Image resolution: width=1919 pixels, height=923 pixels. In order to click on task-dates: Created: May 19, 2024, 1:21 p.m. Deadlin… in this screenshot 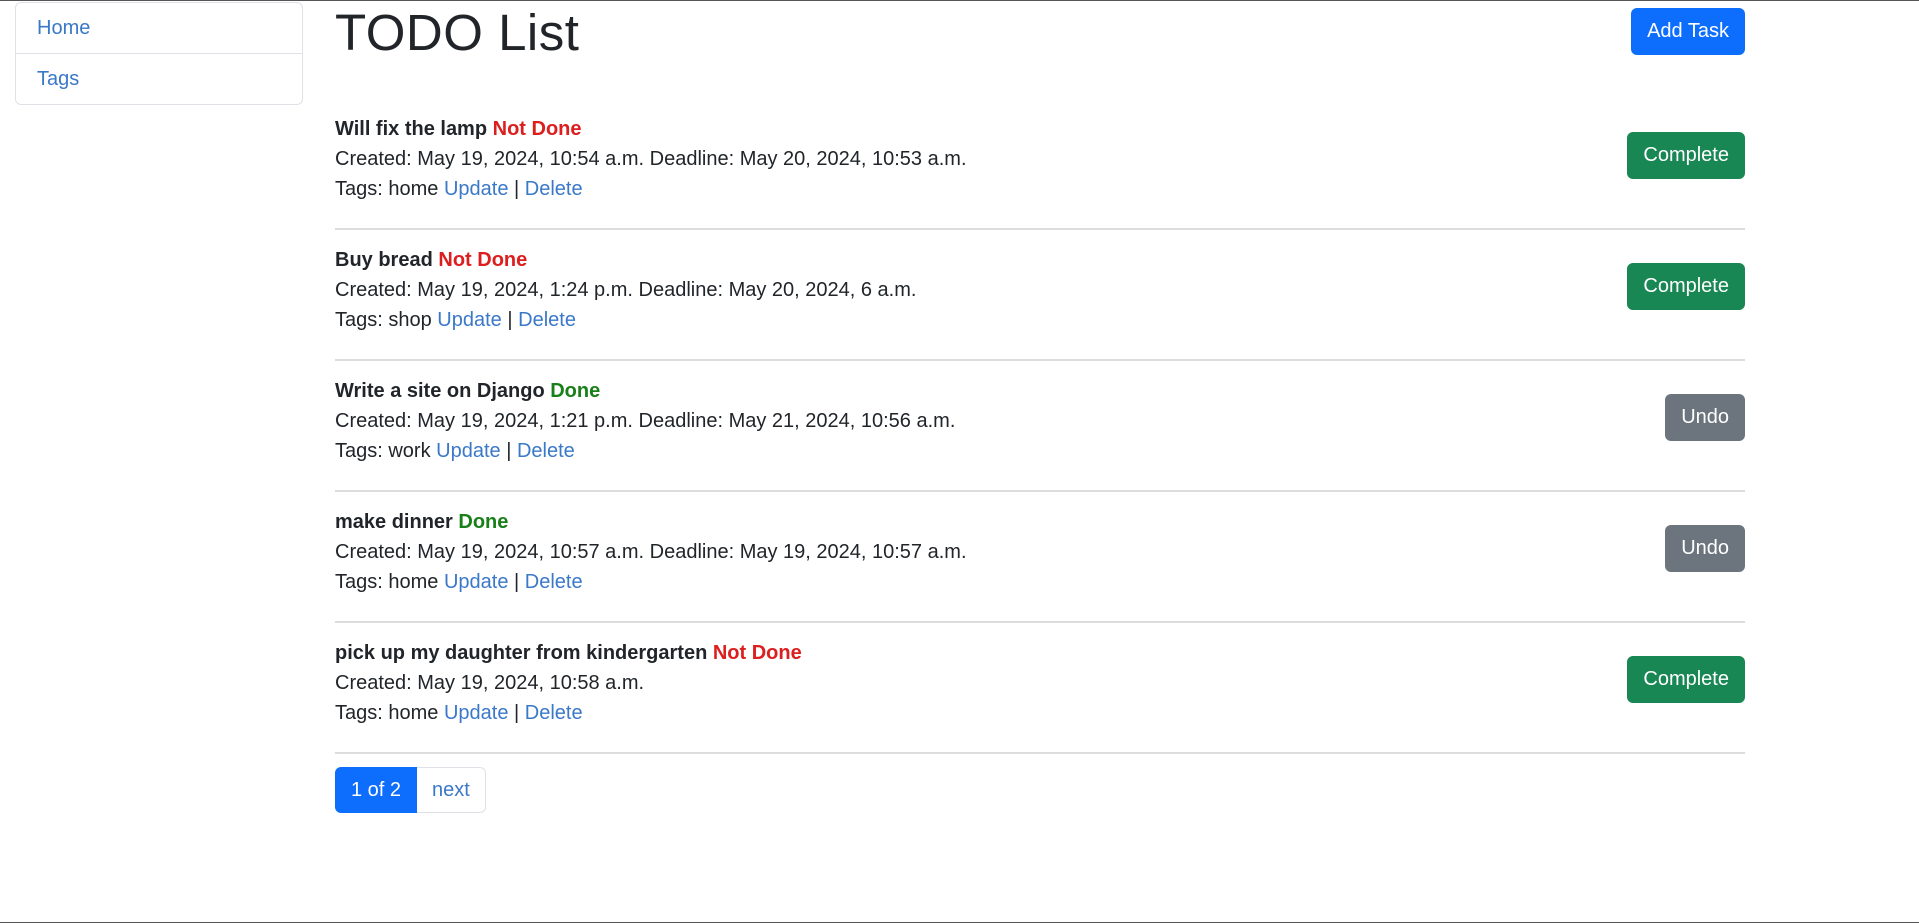, I will do `click(645, 421)`.